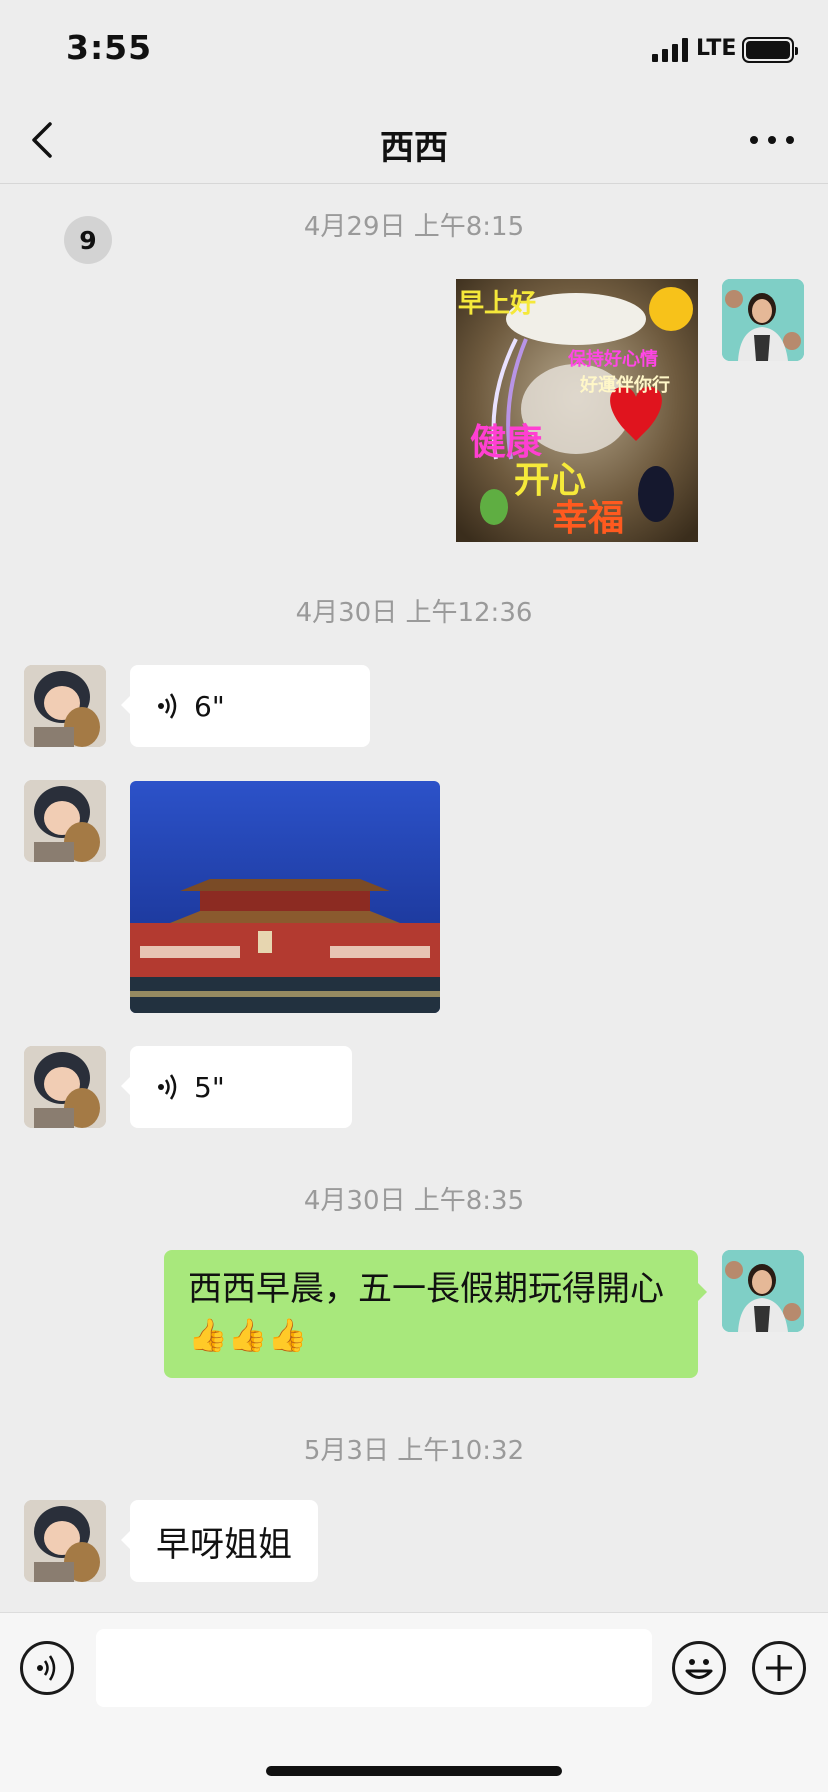  I want to click on chat-header: 9 西西, so click(414, 182).